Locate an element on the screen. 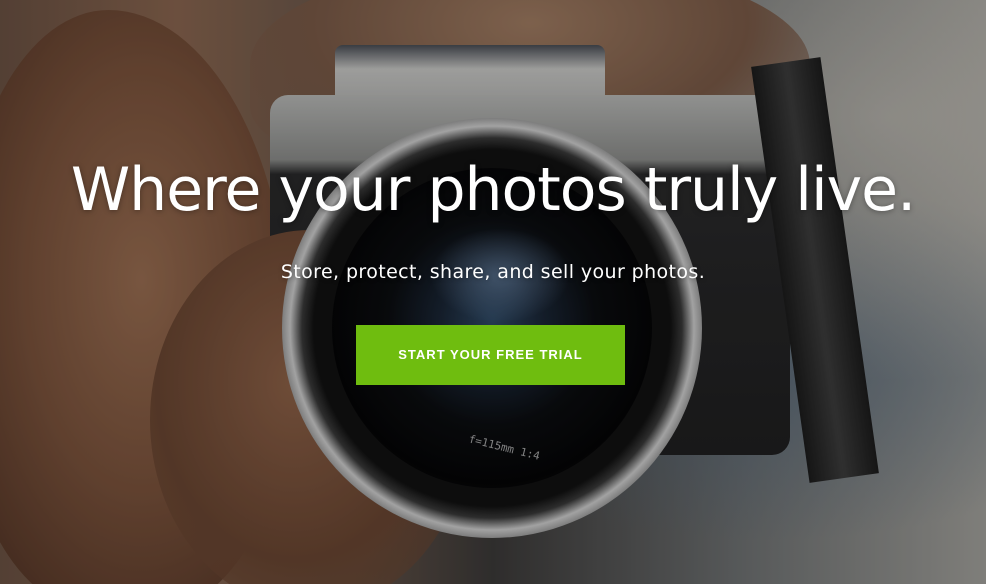 The height and width of the screenshot is (584, 986). start-free-trial-button: START YOUR FREE TRIAL is located at coordinates (490, 355).